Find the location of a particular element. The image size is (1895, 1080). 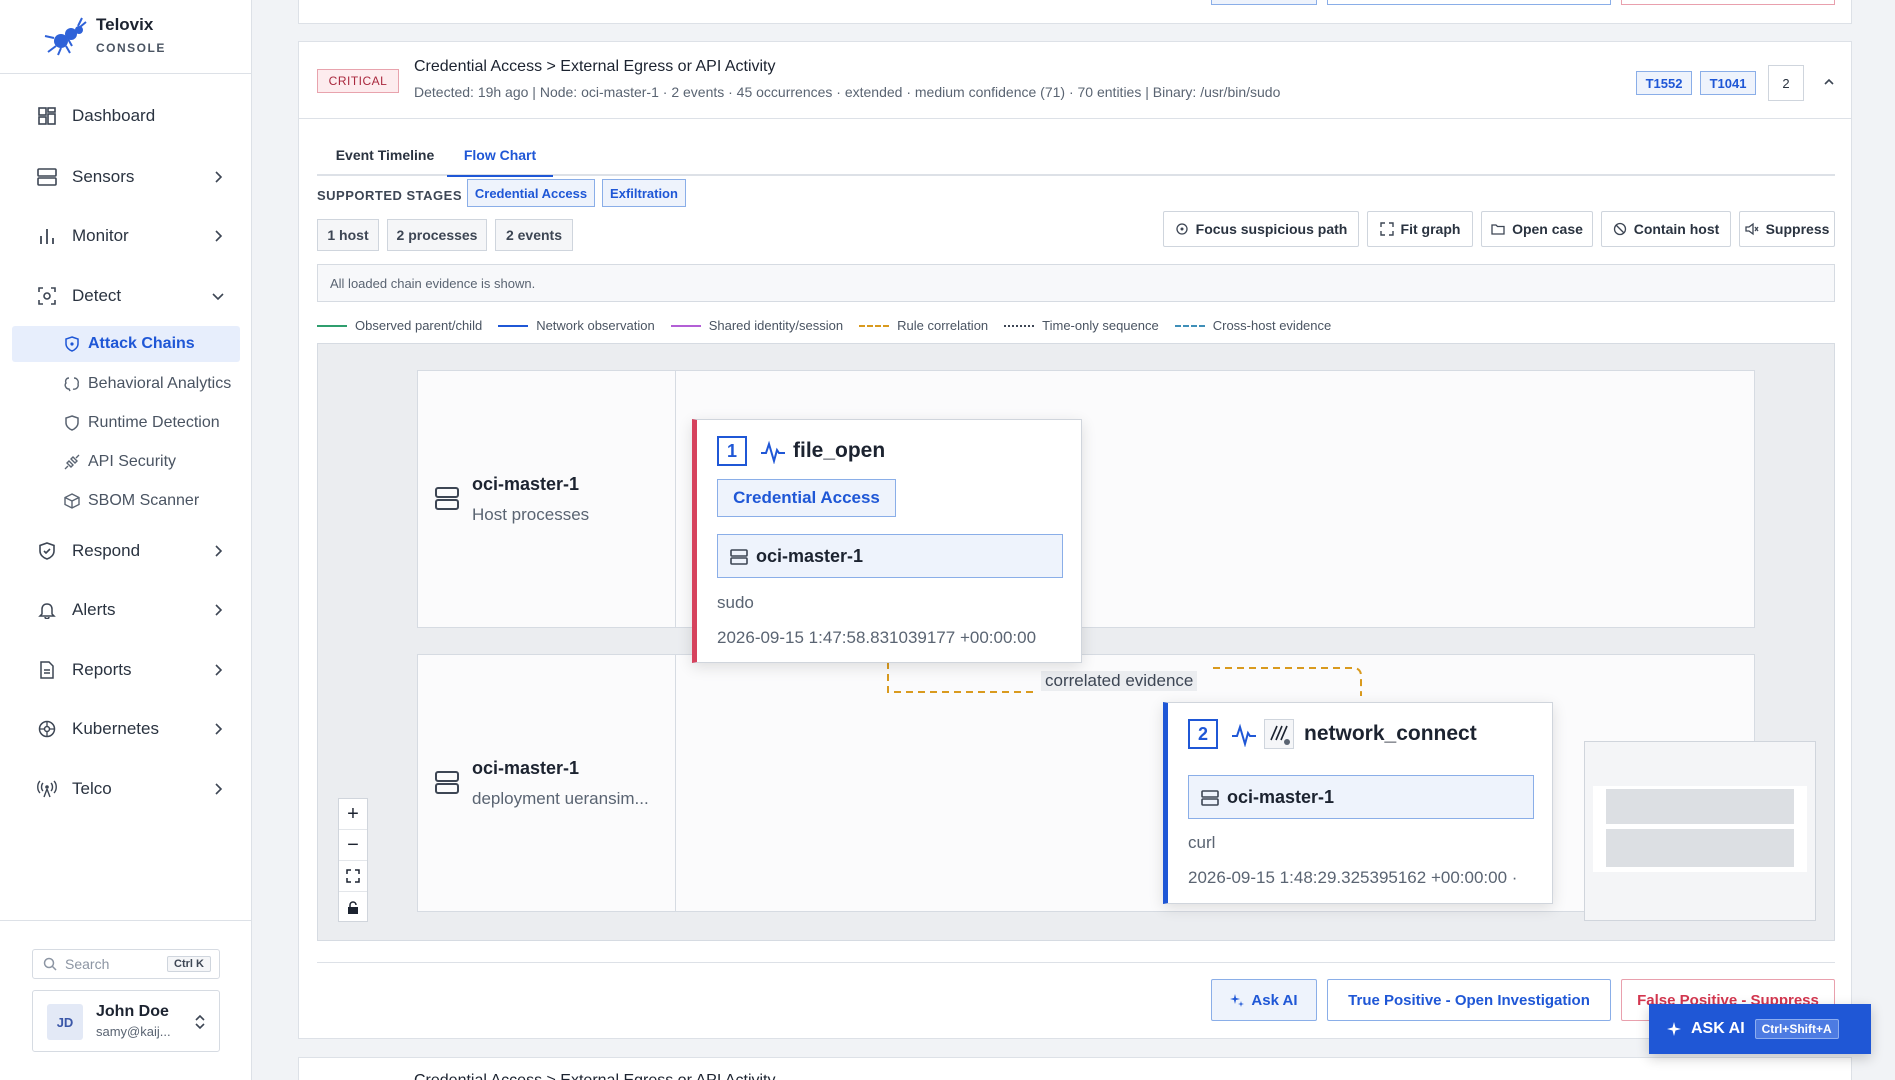

nav-detect-label: Detect is located at coordinates (97, 295).